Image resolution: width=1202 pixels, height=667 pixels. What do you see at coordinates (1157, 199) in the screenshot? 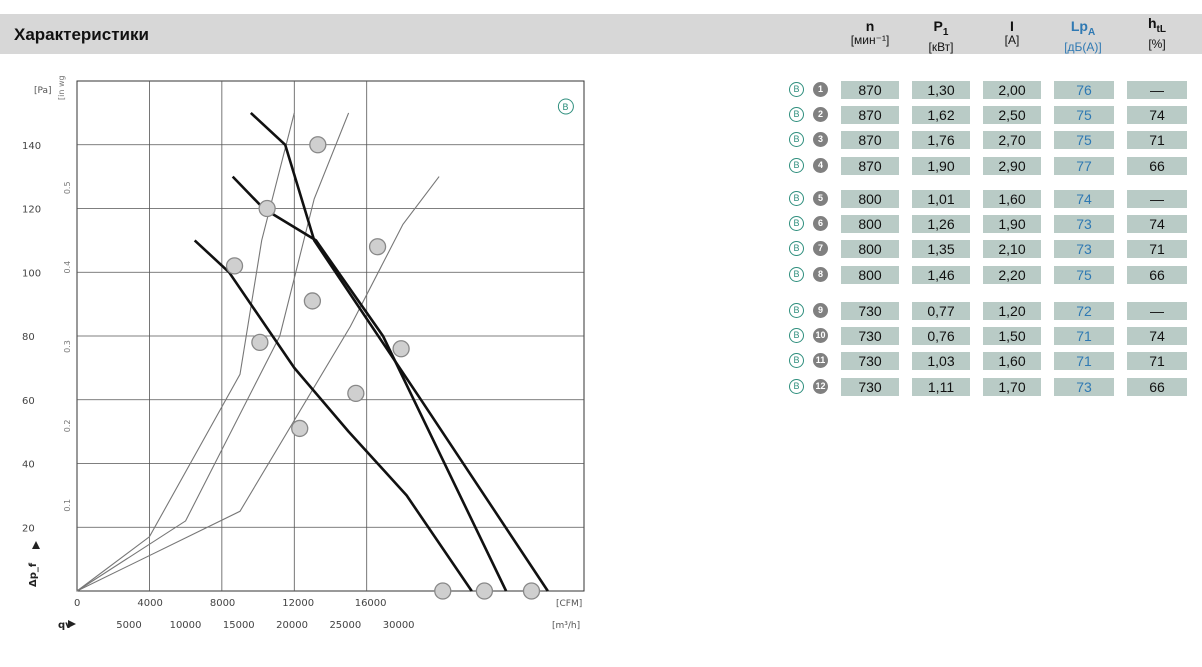
I see `cell-htl: —` at bounding box center [1157, 199].